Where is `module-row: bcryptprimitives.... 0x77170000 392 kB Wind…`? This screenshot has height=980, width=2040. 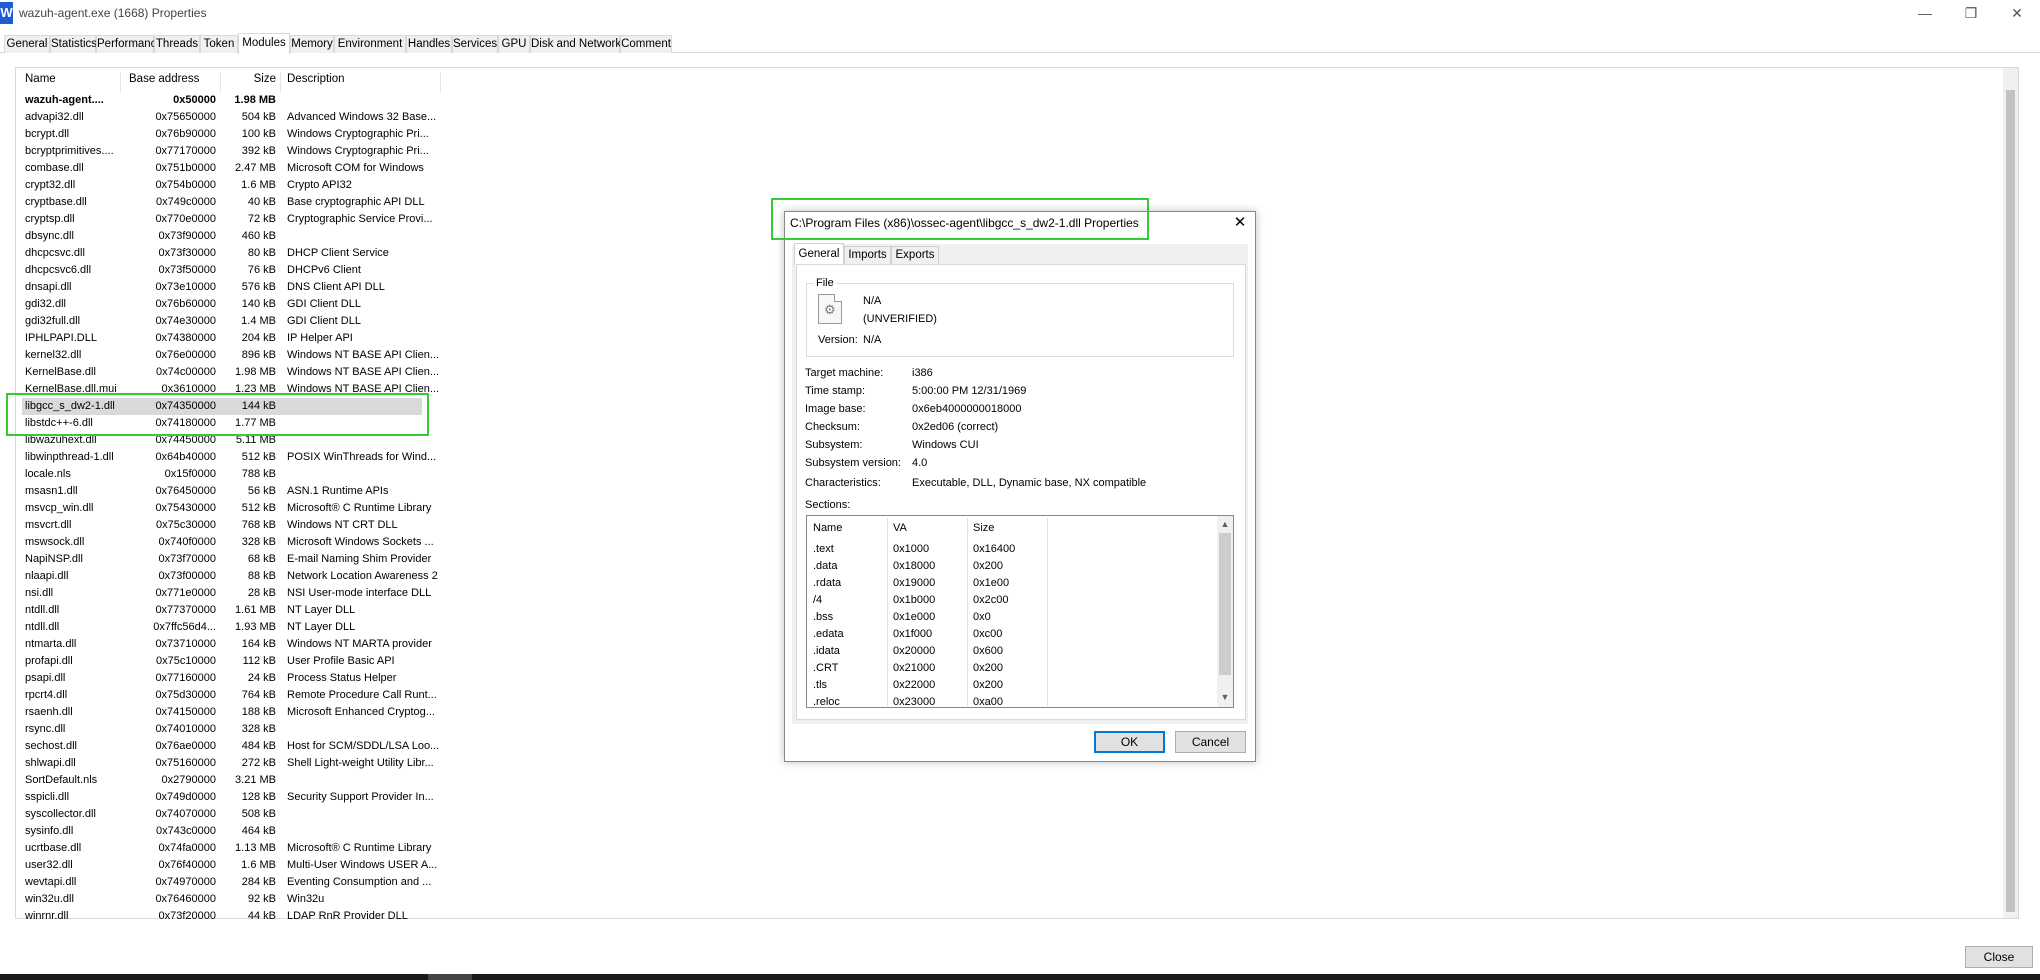
module-row: bcryptprimitives.... 0x77170000 392 kB Wind… is located at coordinates (225, 151).